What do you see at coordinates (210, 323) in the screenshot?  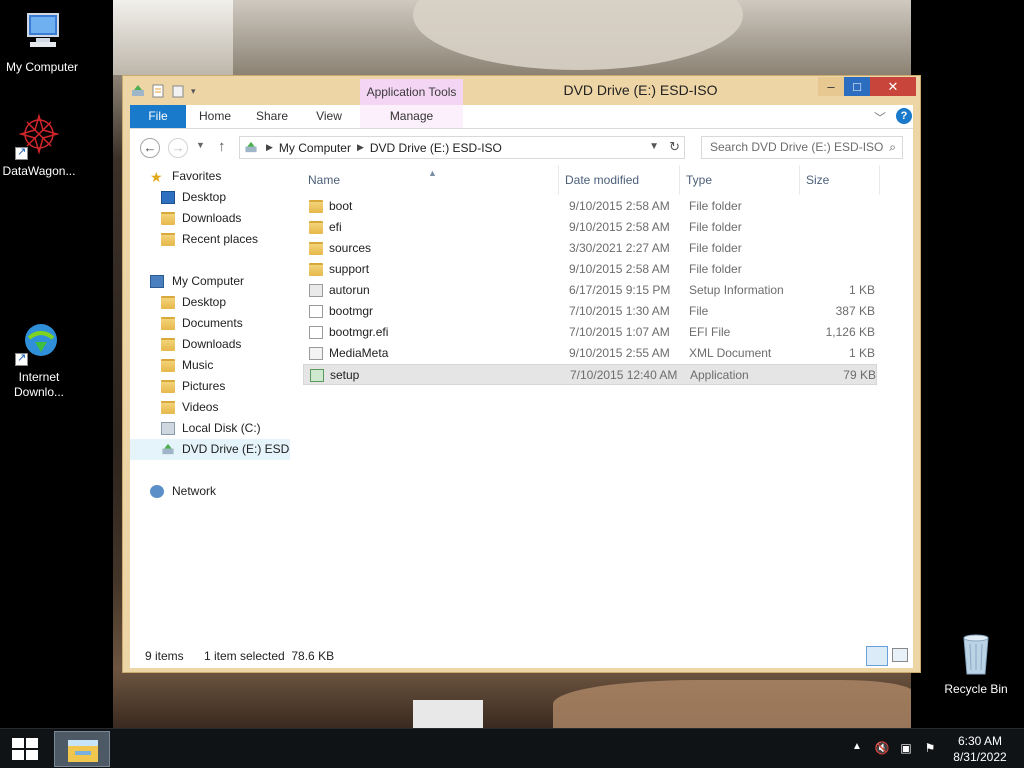 I see `nav-computer-documents: Documents` at bounding box center [210, 323].